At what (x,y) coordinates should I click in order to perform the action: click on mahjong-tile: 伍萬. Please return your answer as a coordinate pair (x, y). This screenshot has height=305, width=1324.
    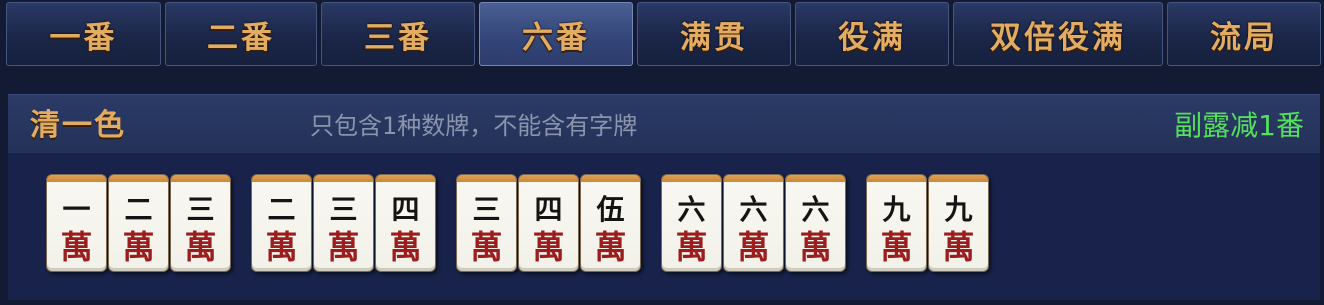
    Looking at the image, I should click on (610, 223).